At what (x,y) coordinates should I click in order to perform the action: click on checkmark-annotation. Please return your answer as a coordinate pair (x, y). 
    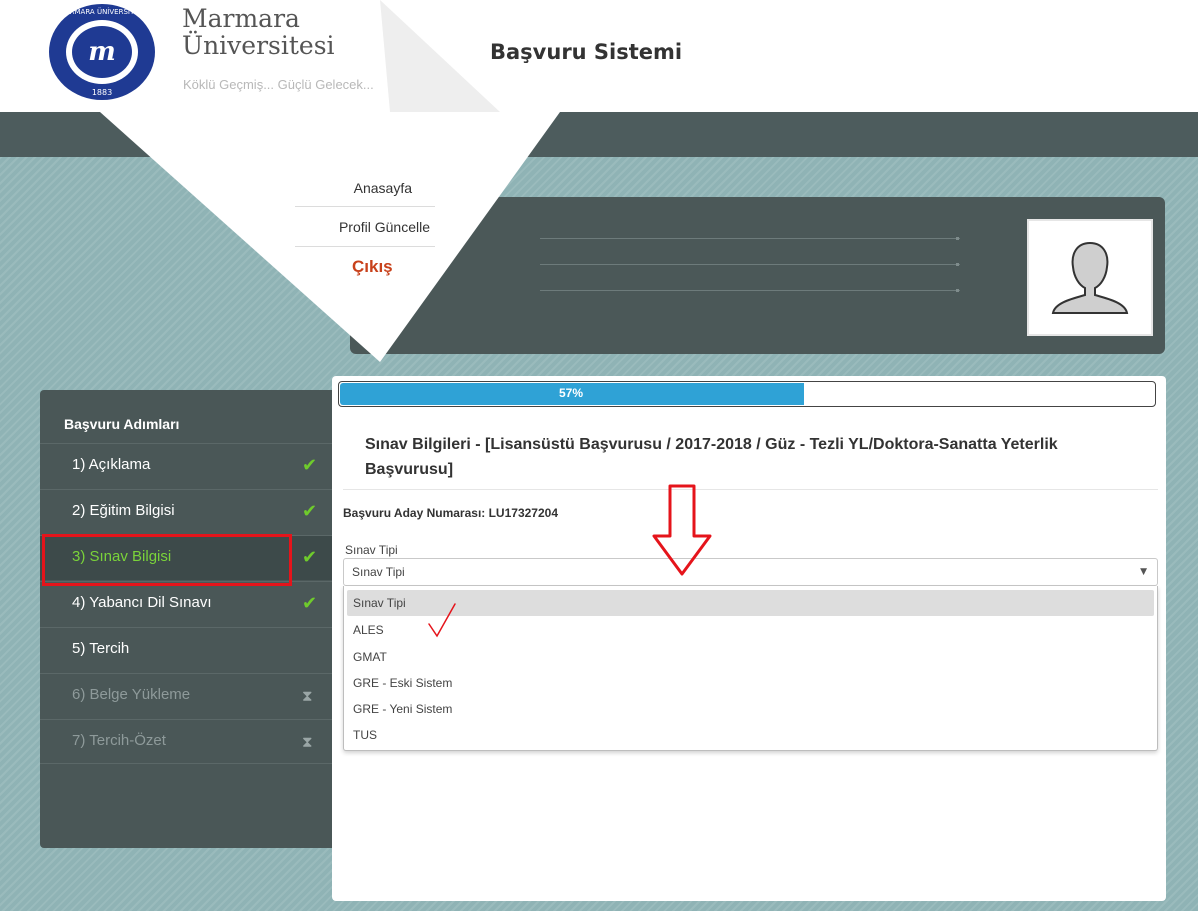
    Looking at the image, I should click on (442, 620).